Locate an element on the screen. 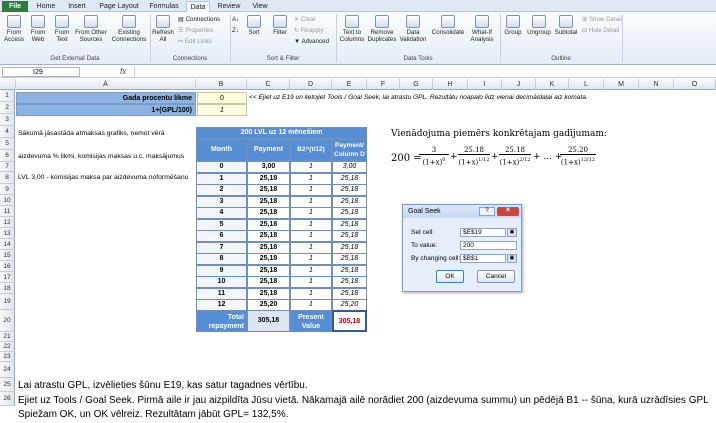 The image size is (716, 423). tab-insert: Insert is located at coordinates (77, 6).